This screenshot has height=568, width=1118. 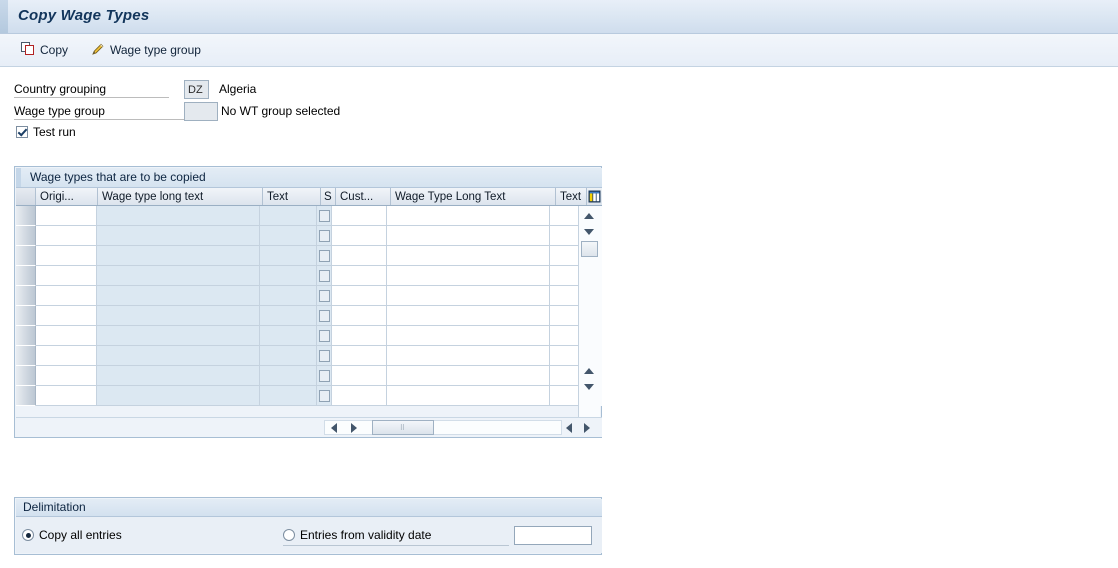 What do you see at coordinates (589, 216) in the screenshot?
I see `scroll-up-icon` at bounding box center [589, 216].